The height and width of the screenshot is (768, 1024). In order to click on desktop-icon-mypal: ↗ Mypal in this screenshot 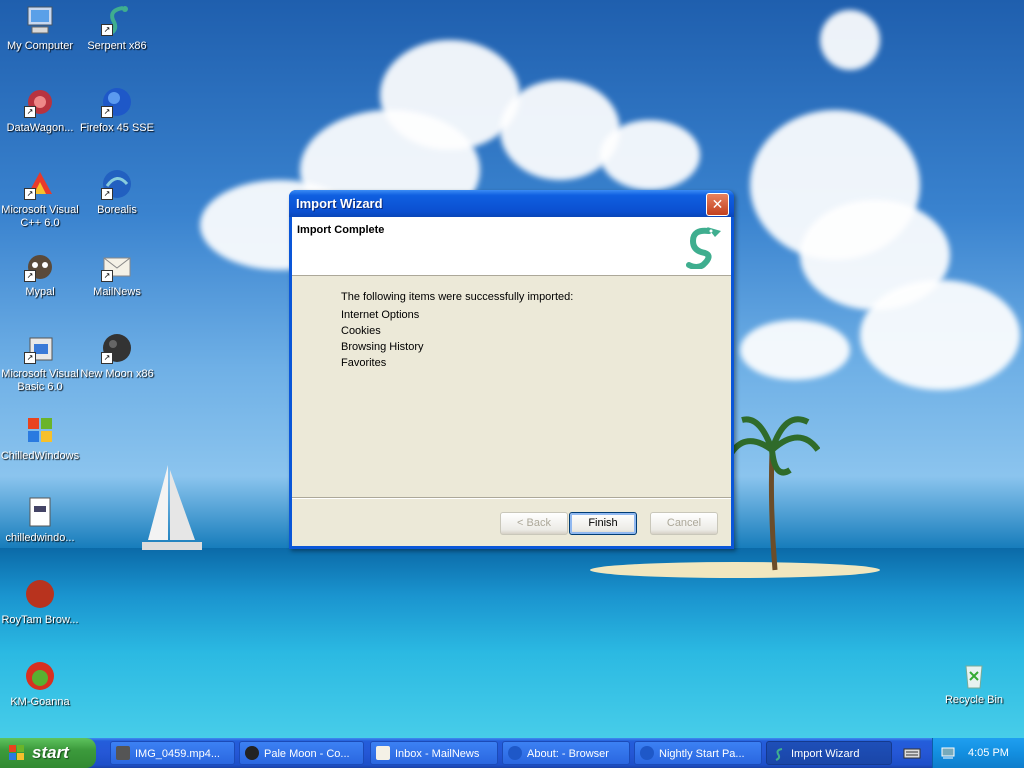, I will do `click(40, 274)`.